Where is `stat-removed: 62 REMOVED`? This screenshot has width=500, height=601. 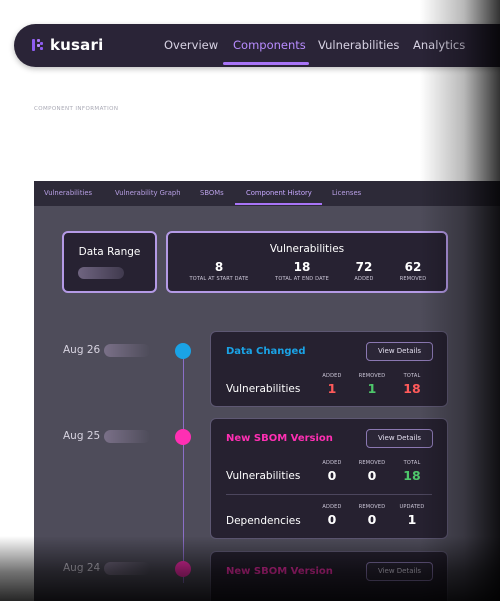 stat-removed: 62 REMOVED is located at coordinates (413, 271).